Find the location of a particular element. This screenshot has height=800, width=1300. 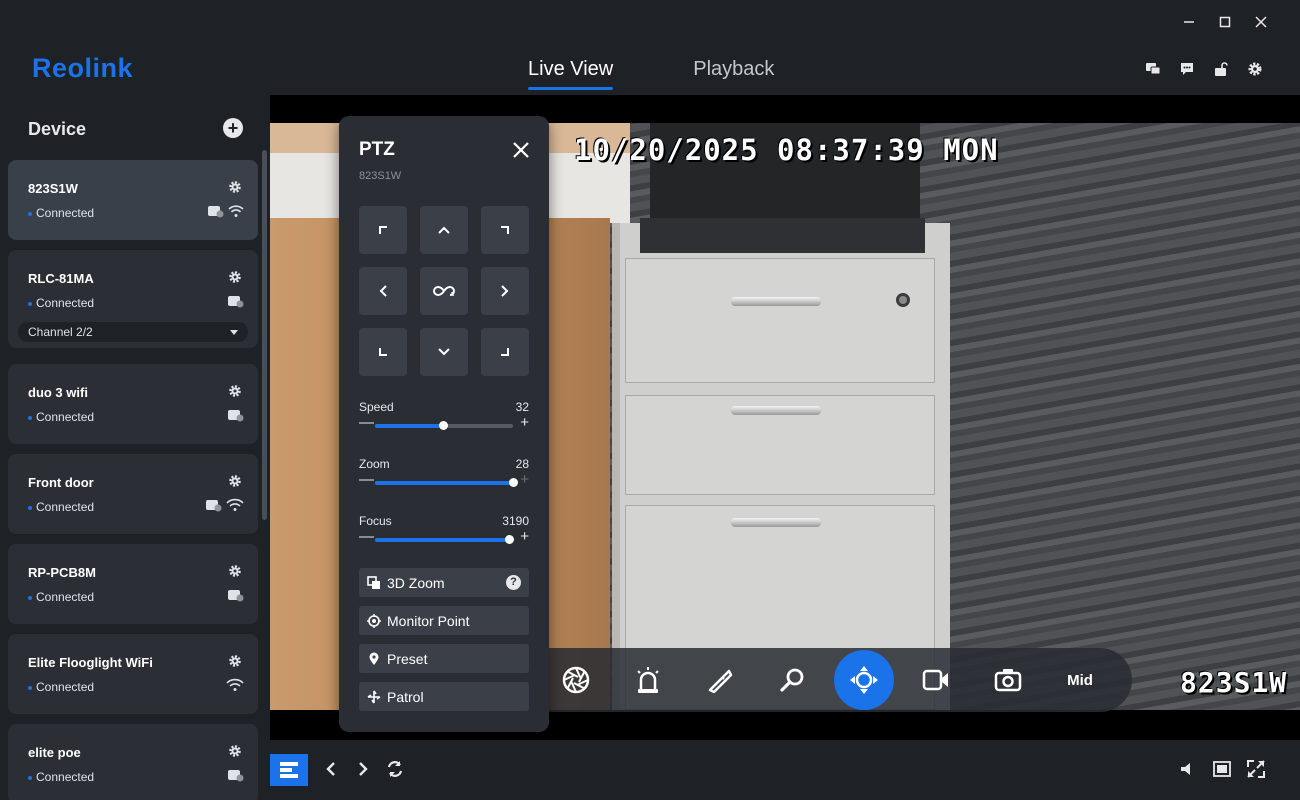

digital-zoom-button is located at coordinates (792, 680).